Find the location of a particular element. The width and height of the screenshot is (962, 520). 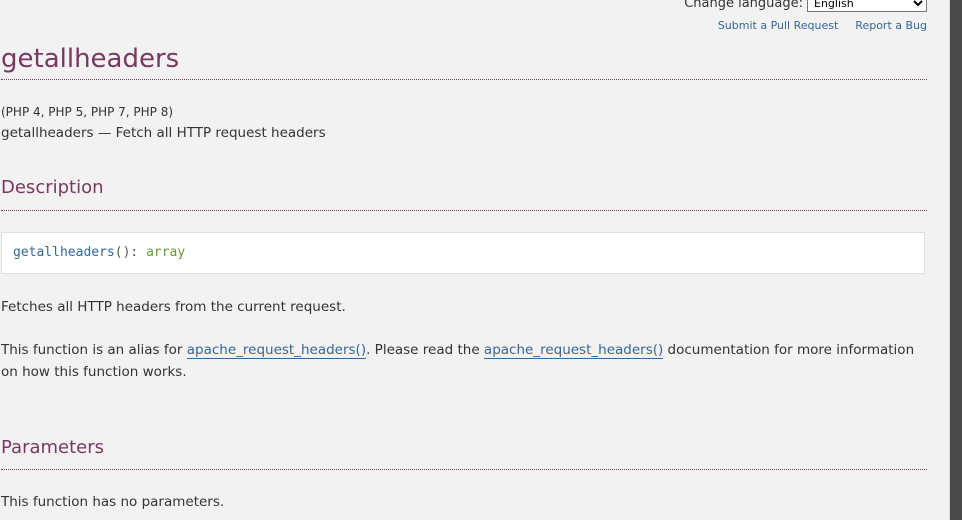

return-type: array is located at coordinates (166, 252).